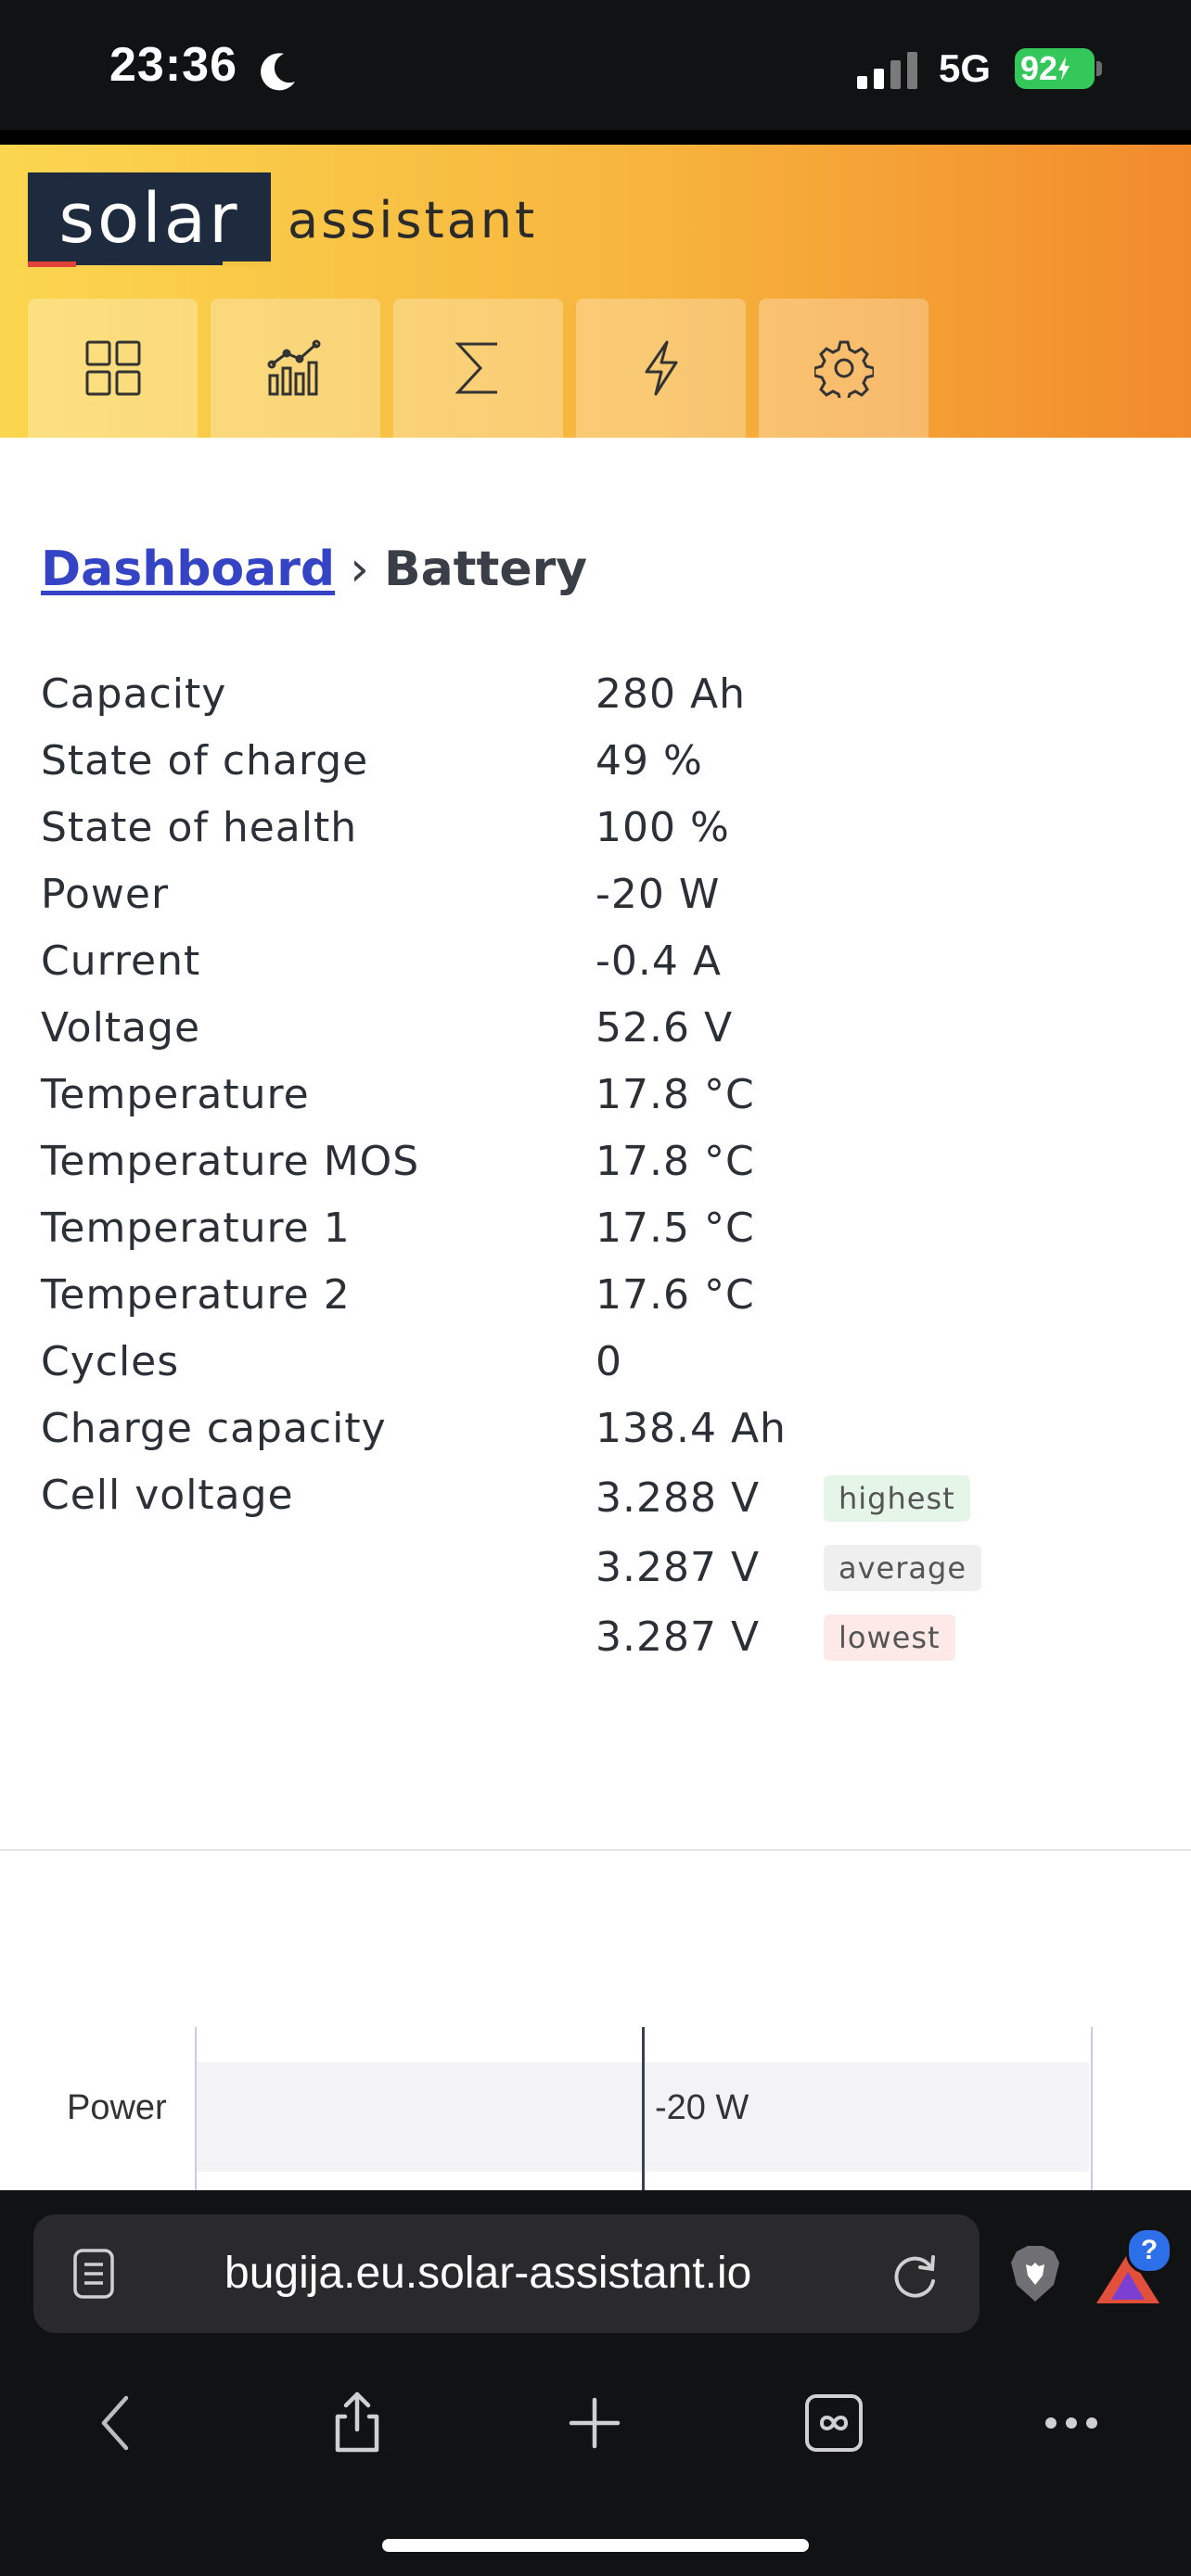  I want to click on back-icon, so click(117, 2423).